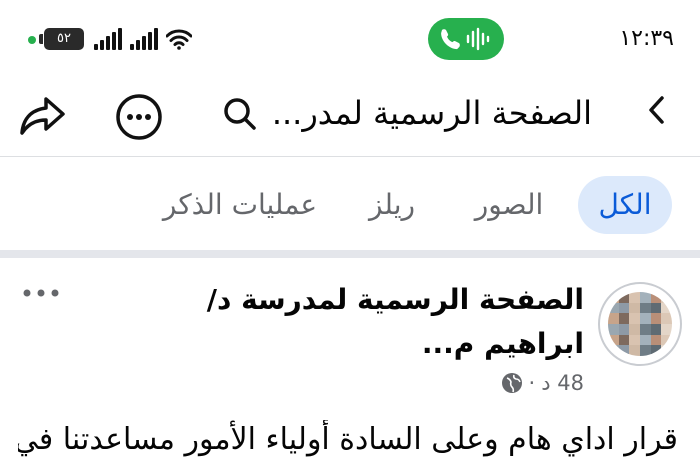  Describe the element at coordinates (646, 38) in the screenshot. I see `status-time: ١٢:٣٩` at that location.